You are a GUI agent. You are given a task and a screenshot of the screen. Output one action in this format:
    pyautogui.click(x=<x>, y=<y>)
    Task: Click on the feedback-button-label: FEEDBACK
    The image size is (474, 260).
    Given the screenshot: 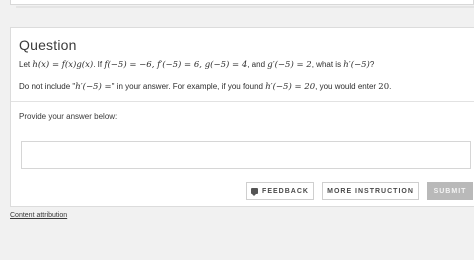 What is the action you would take?
    pyautogui.click(x=285, y=191)
    